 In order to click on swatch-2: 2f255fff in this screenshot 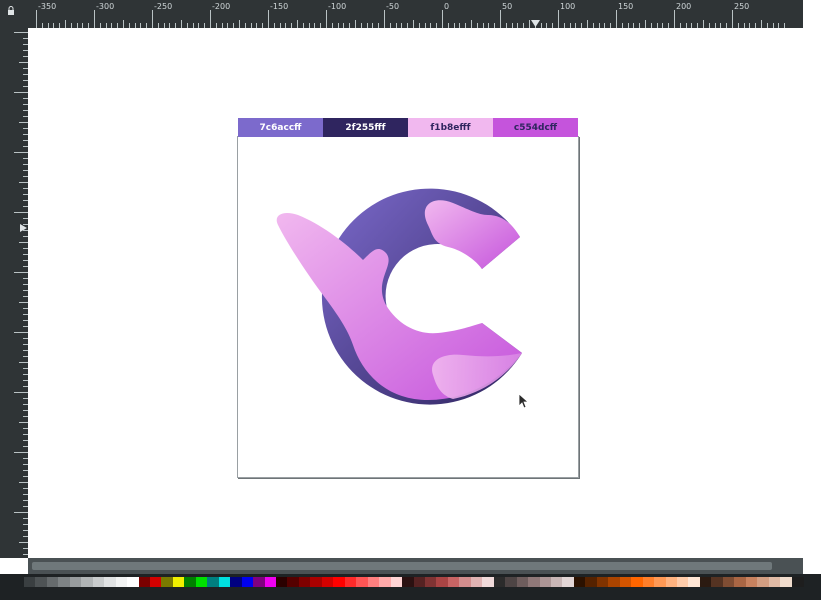, I will do `click(365, 127)`.